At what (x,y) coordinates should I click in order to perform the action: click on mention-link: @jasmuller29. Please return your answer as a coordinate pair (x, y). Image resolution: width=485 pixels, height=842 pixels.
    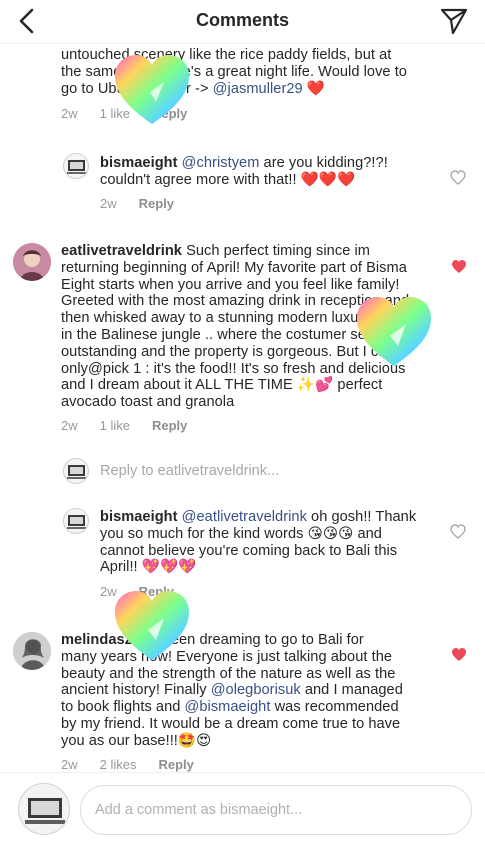
    Looking at the image, I should click on (258, 89).